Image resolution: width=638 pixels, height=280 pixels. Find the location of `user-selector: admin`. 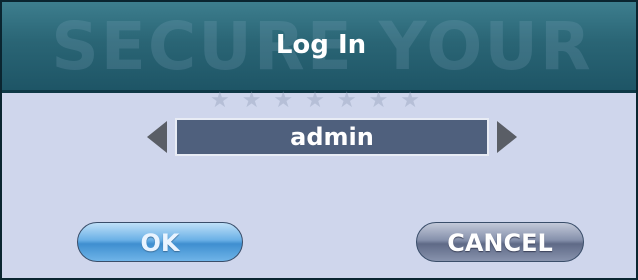

user-selector: admin is located at coordinates (332, 137).